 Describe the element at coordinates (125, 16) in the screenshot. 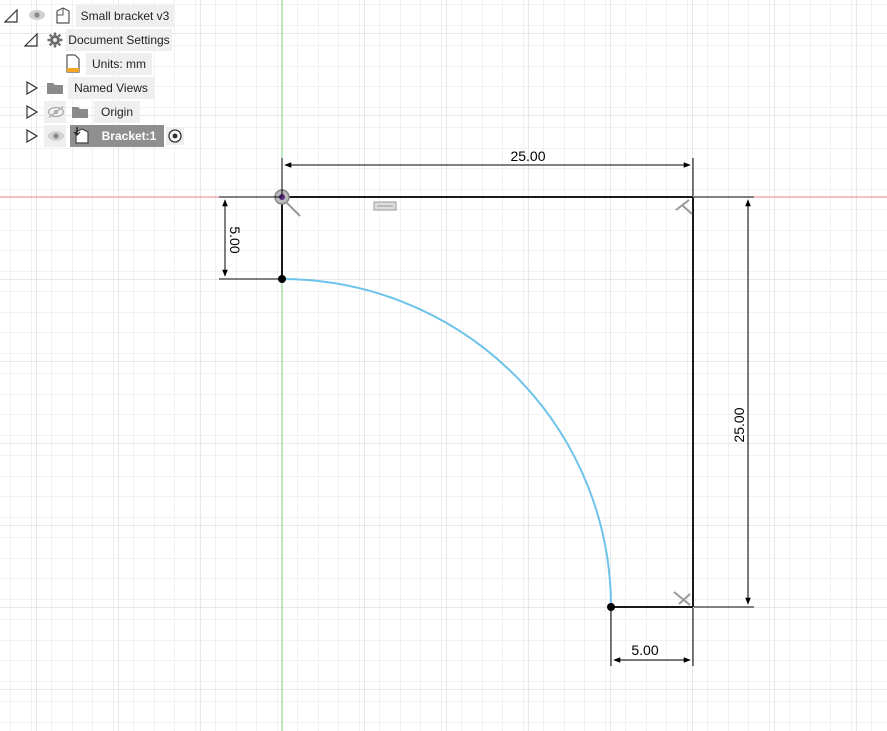

I see `tree-label-root: Small bracket v3` at that location.